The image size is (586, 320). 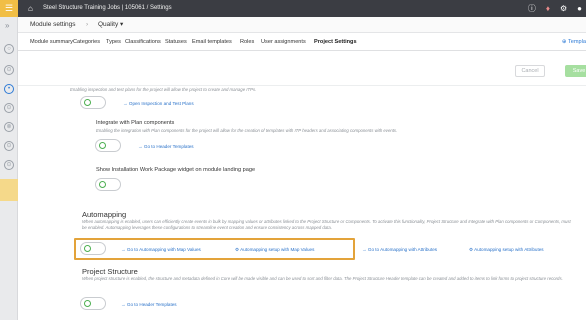 What do you see at coordinates (108, 145) in the screenshot?
I see `plan-components-toggle` at bounding box center [108, 145].